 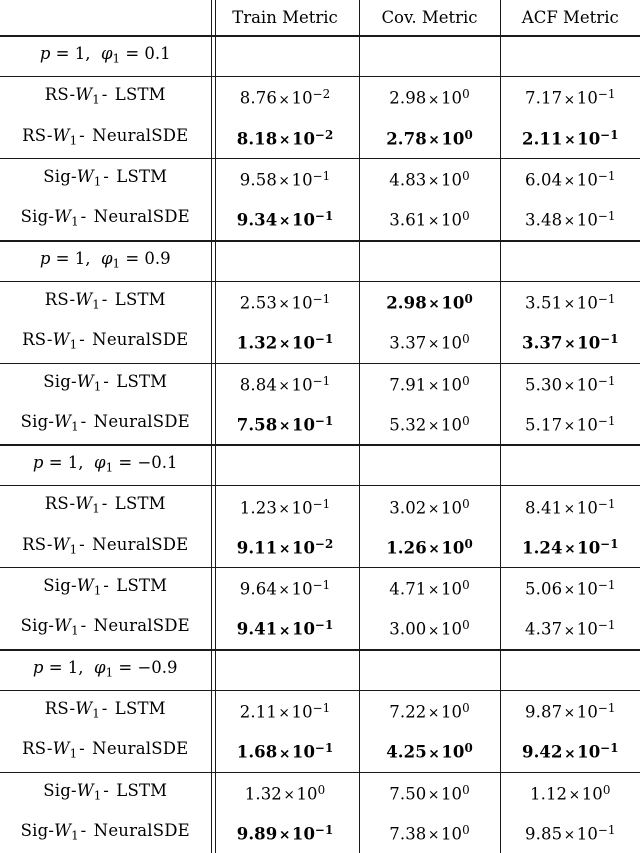 What do you see at coordinates (430, 18) in the screenshot?
I see `column-header-cov: Cov. Metric` at bounding box center [430, 18].